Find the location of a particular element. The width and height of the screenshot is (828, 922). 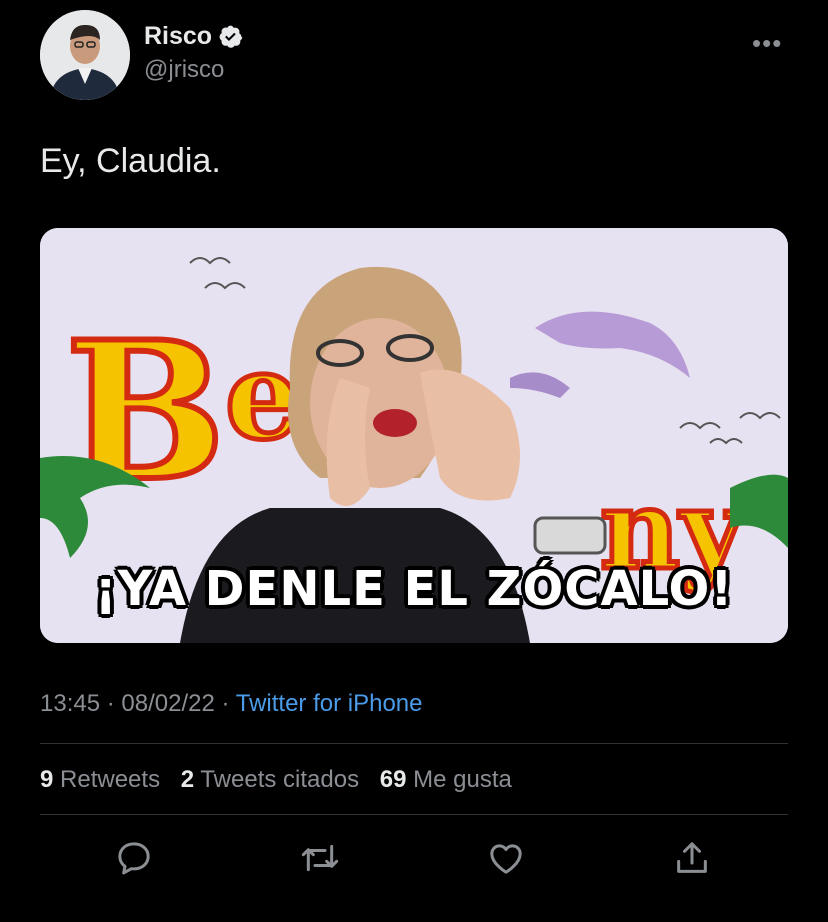

like-button is located at coordinates (506, 858).